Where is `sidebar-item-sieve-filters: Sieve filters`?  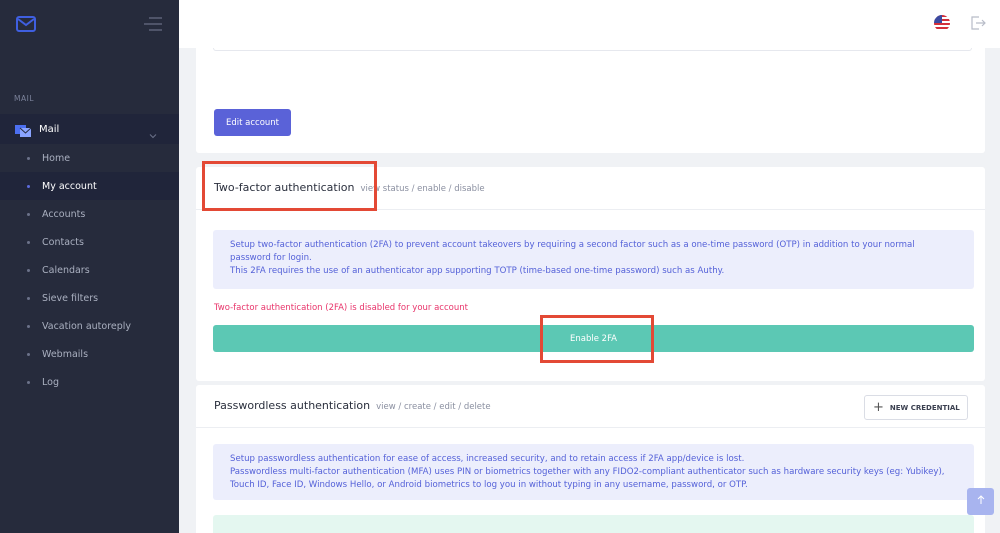
sidebar-item-sieve-filters: Sieve filters is located at coordinates (89, 298).